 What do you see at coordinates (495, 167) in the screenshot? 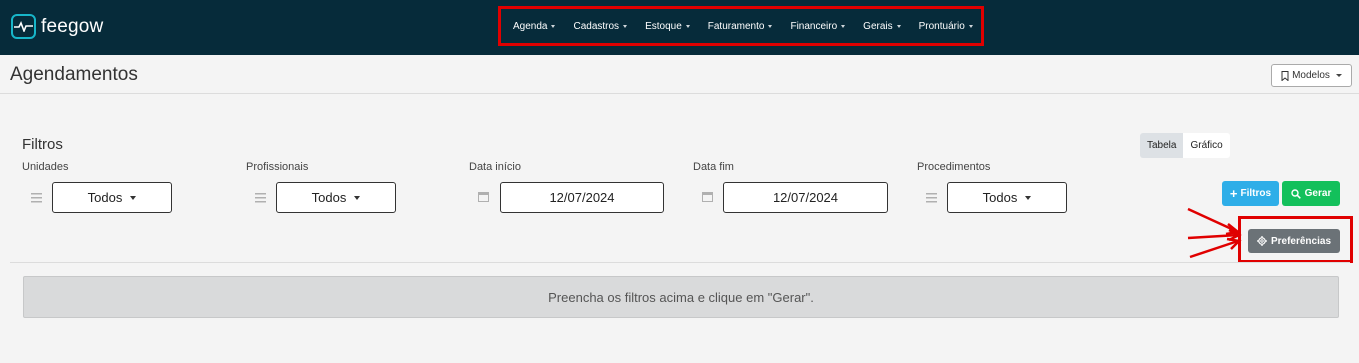
I see `data-inicio-label: Data início` at bounding box center [495, 167].